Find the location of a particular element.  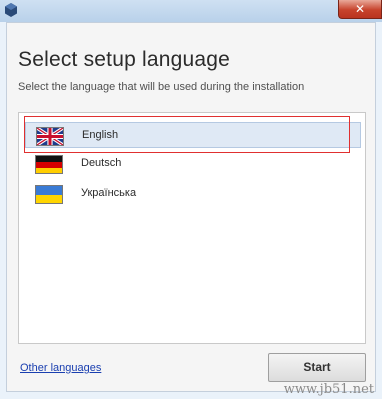

selection-highlight-box is located at coordinates (187, 134).